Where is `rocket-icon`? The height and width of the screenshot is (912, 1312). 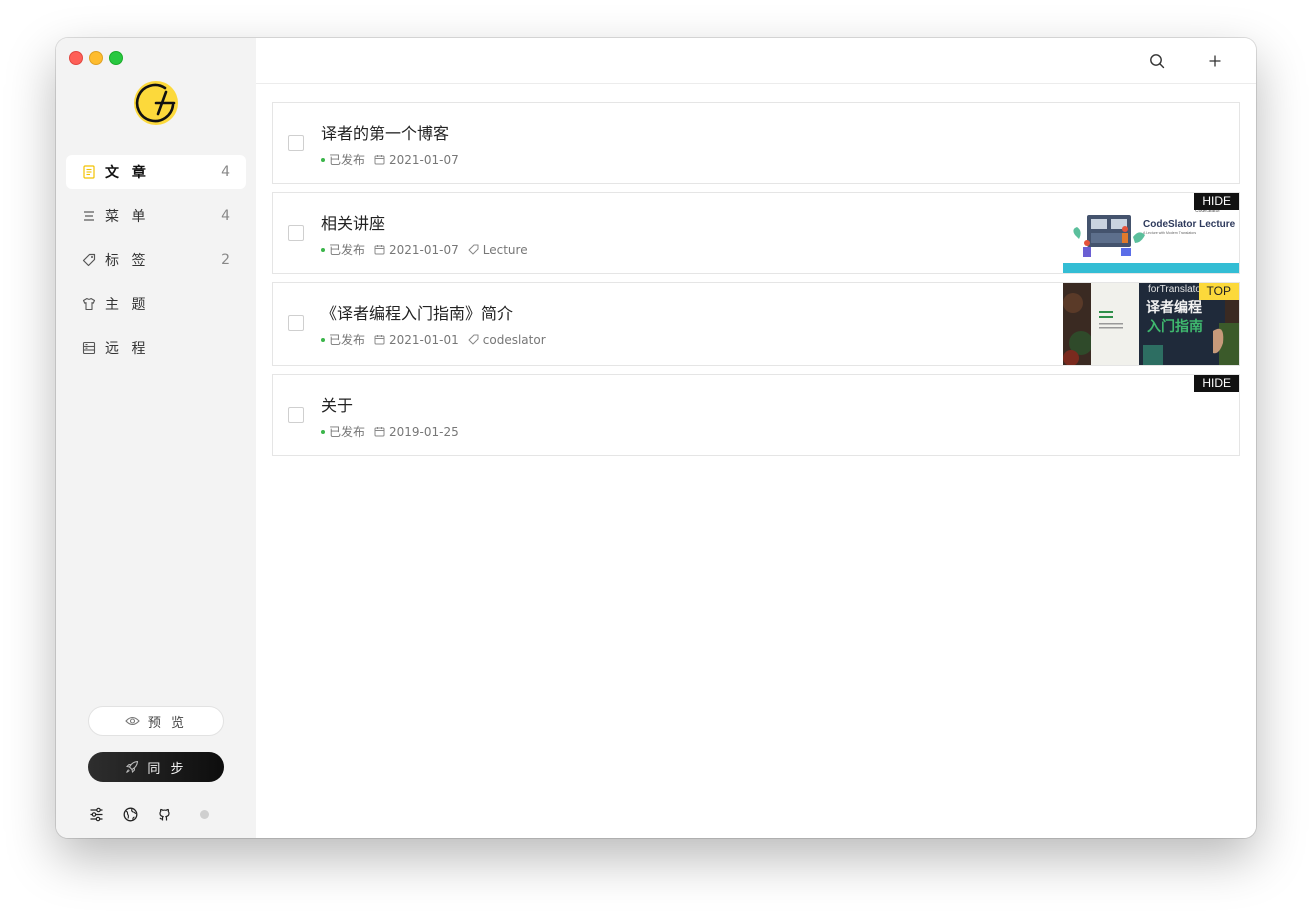 rocket-icon is located at coordinates (132, 767).